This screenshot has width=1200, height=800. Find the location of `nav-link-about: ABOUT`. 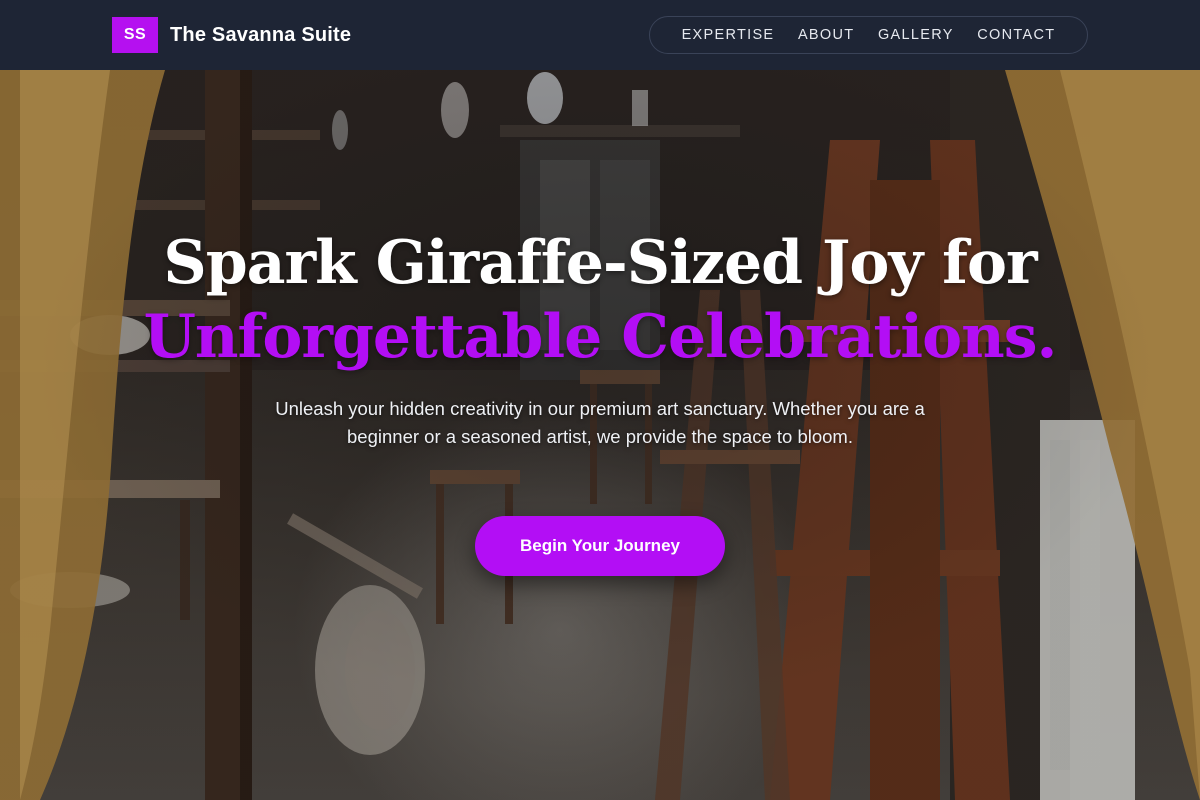

nav-link-about: ABOUT is located at coordinates (826, 35).